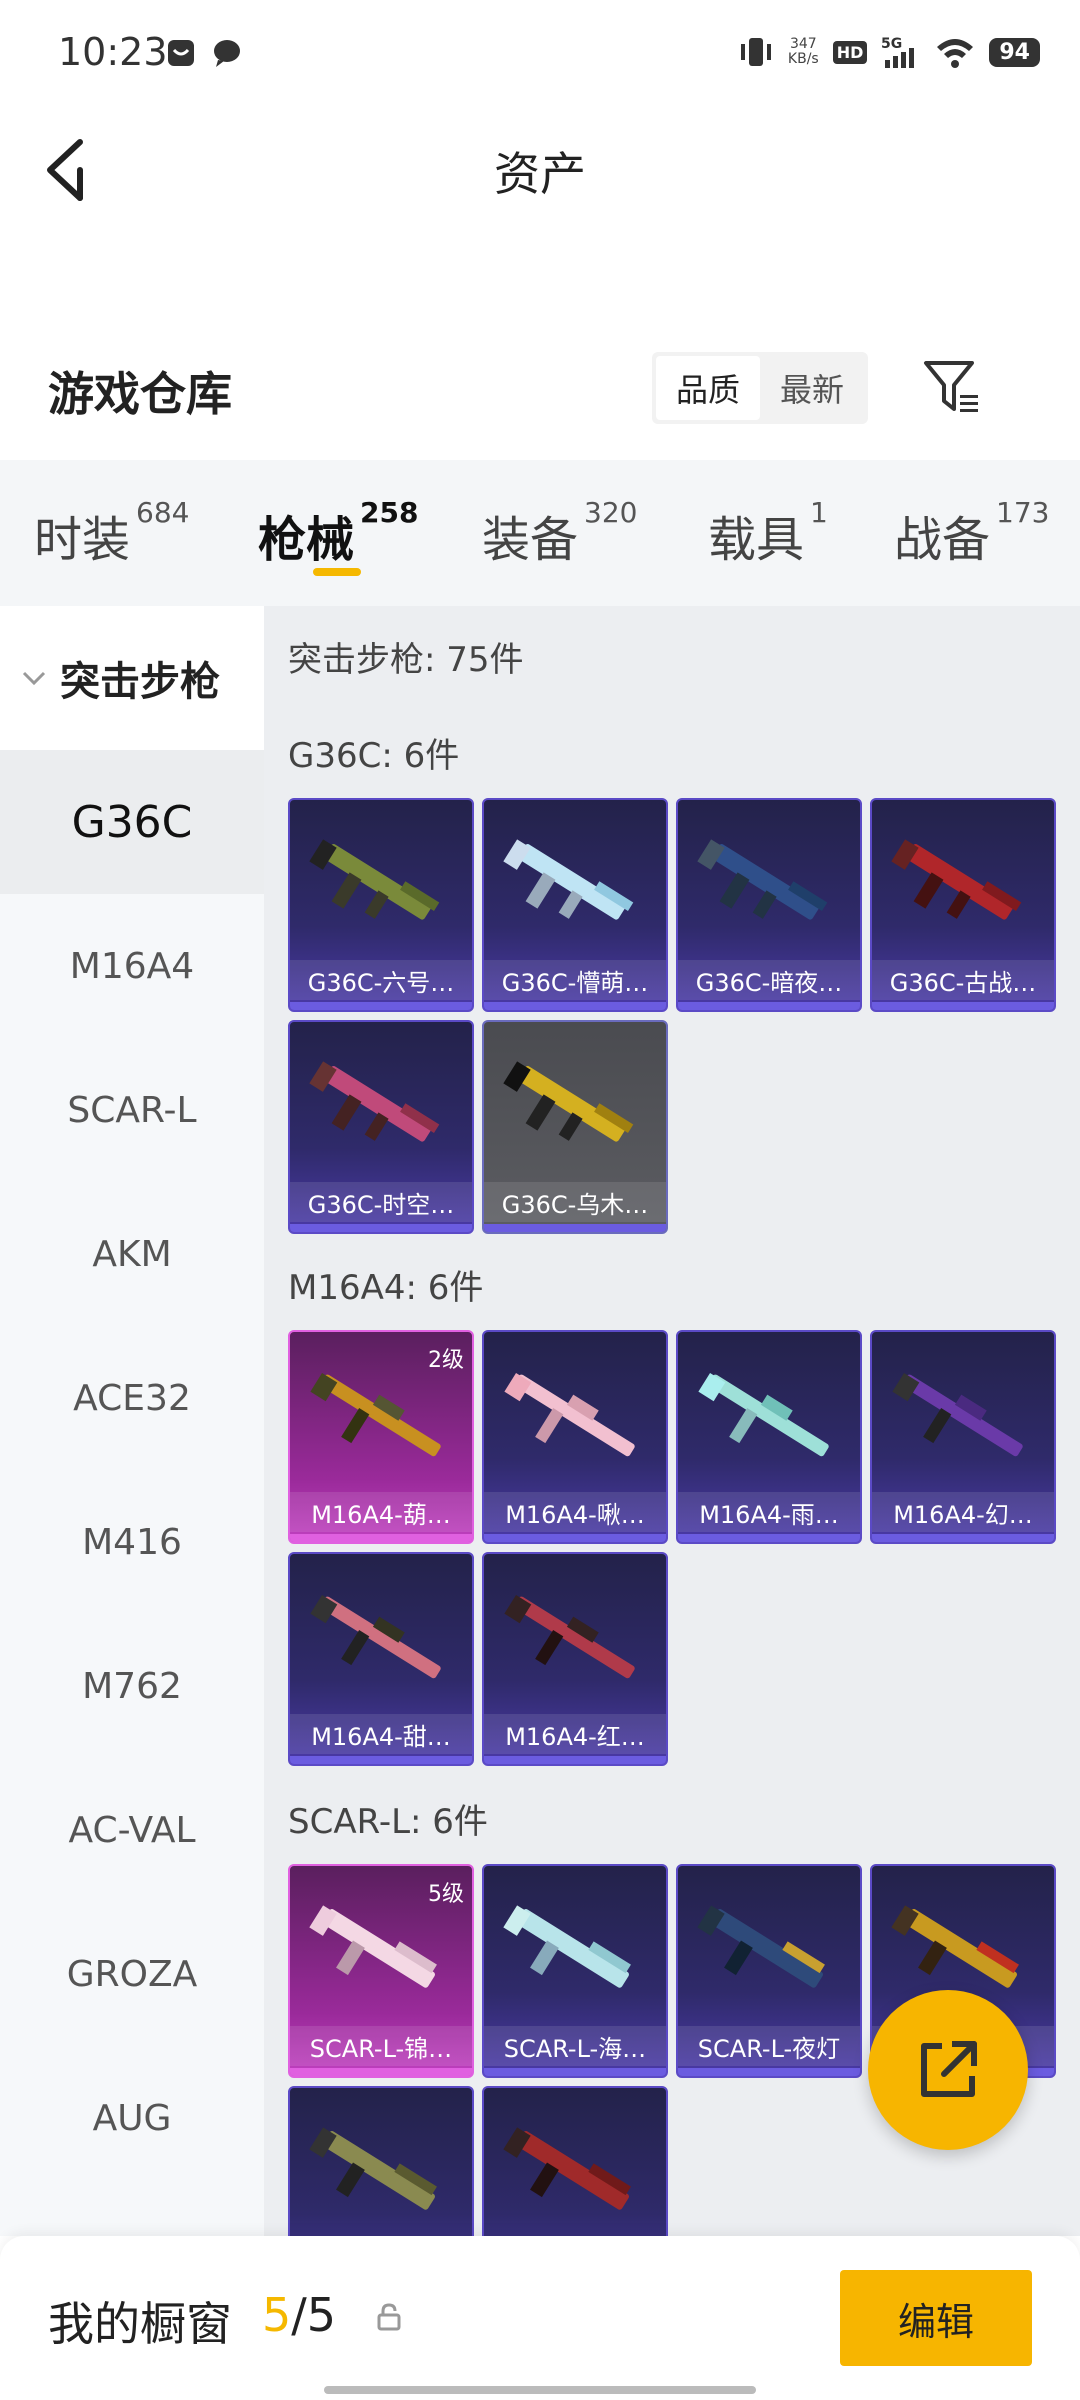 The width and height of the screenshot is (1080, 2400). Describe the element at coordinates (140, 2324) in the screenshot. I see `showcase-label: 我的橱窗` at that location.